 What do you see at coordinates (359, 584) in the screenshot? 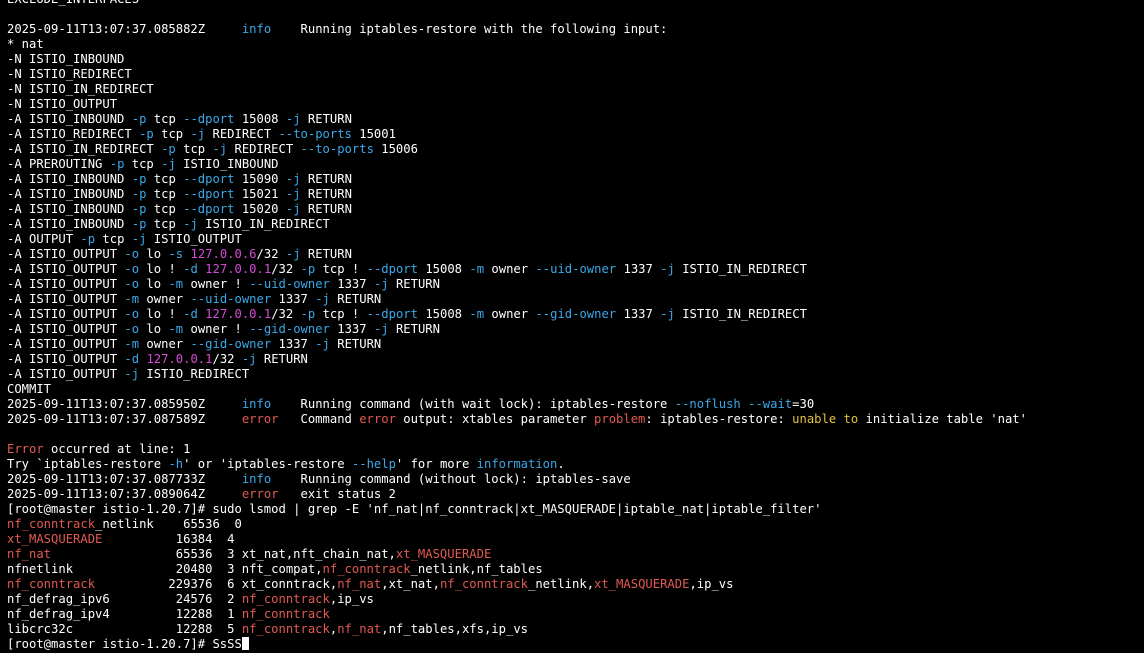
I see `highlight-match: nf_nat` at bounding box center [359, 584].